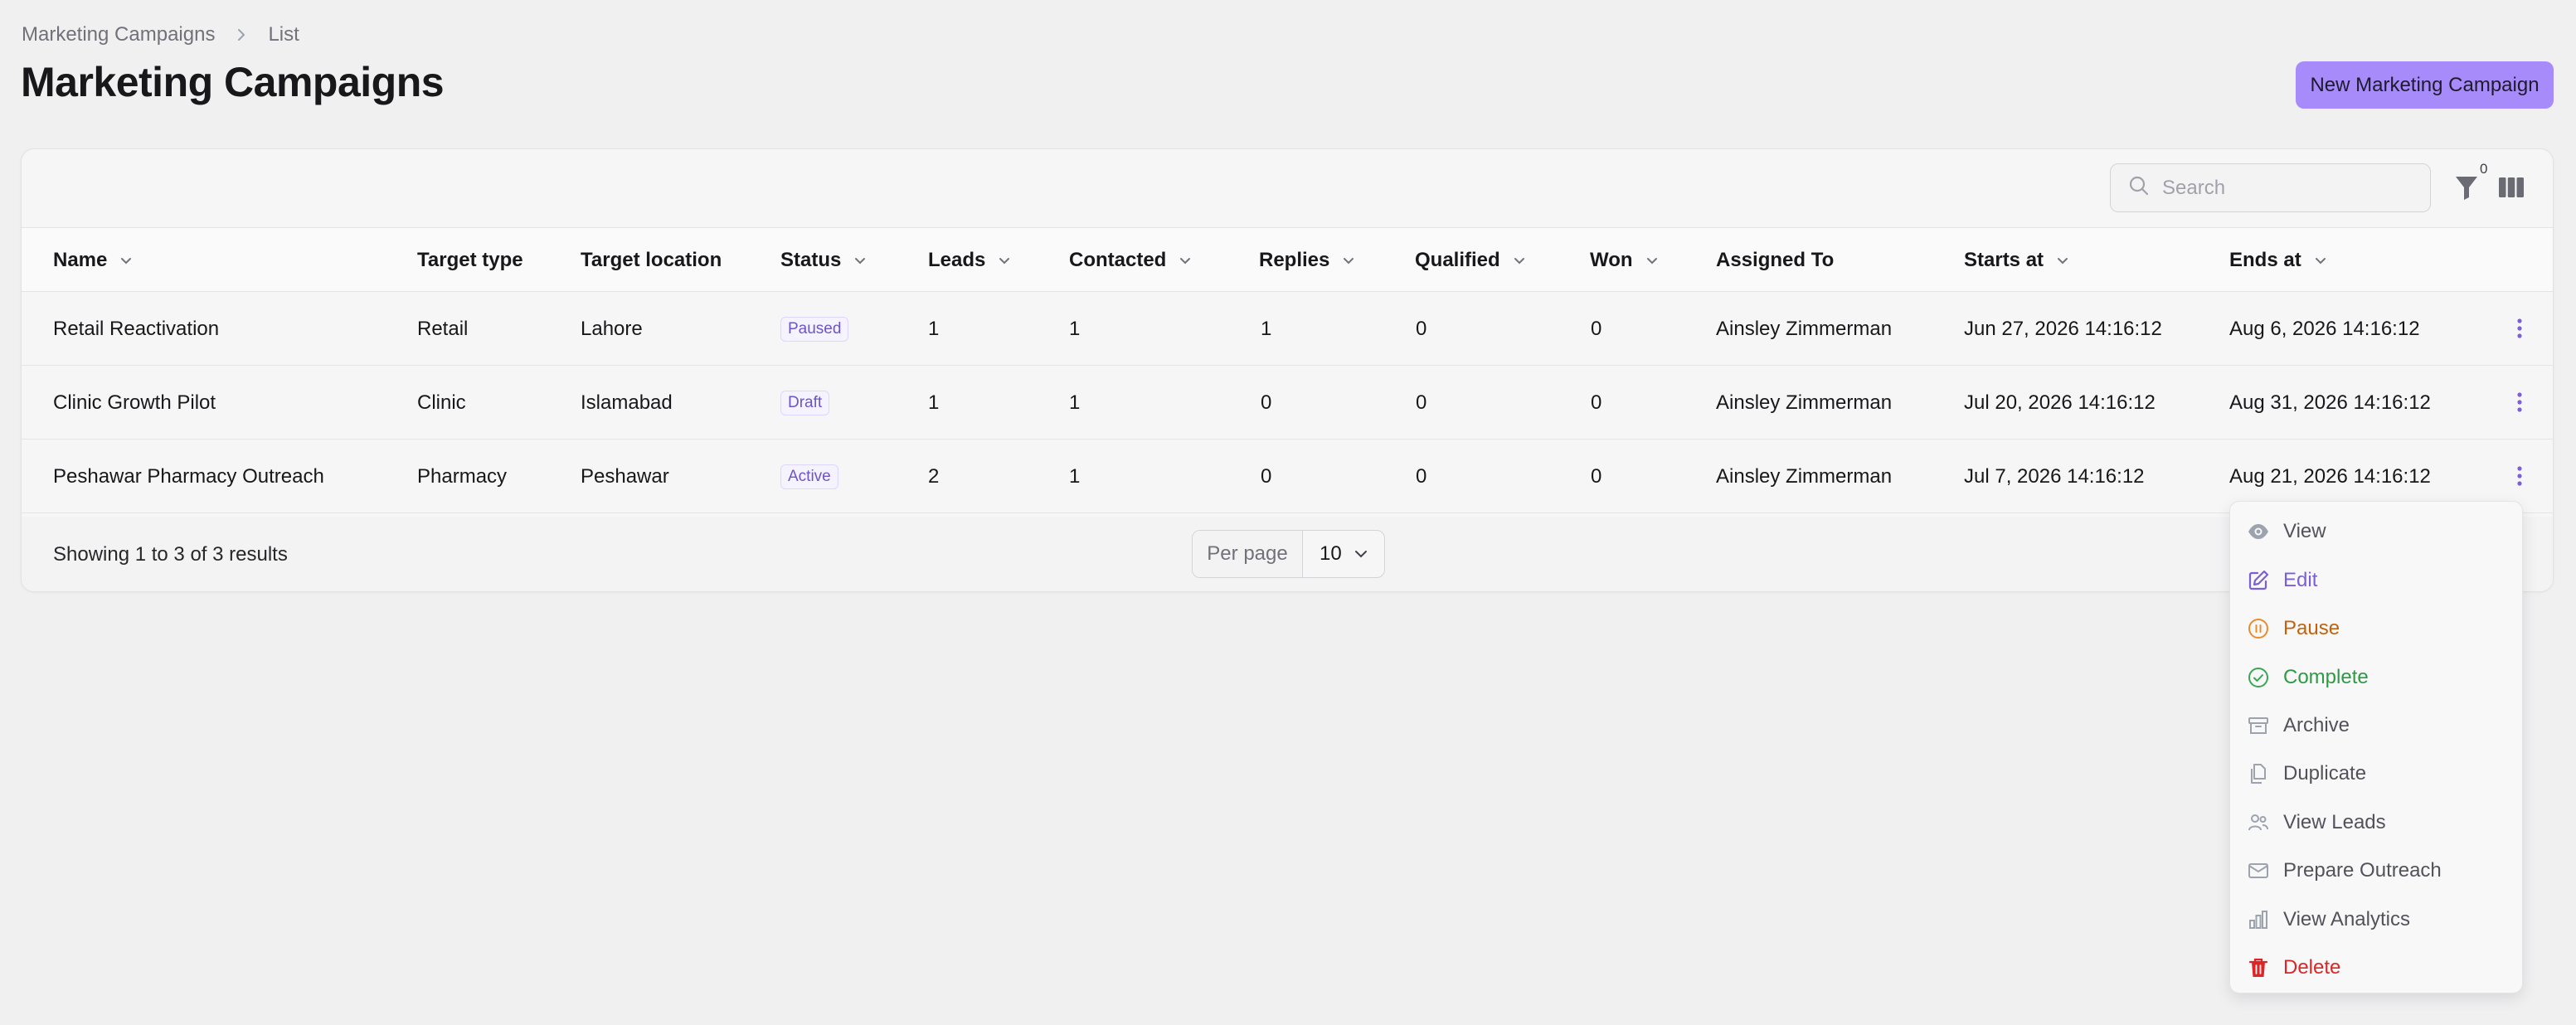 The height and width of the screenshot is (1025, 2576). I want to click on column-header-contacted: Contacted, so click(1131, 260).